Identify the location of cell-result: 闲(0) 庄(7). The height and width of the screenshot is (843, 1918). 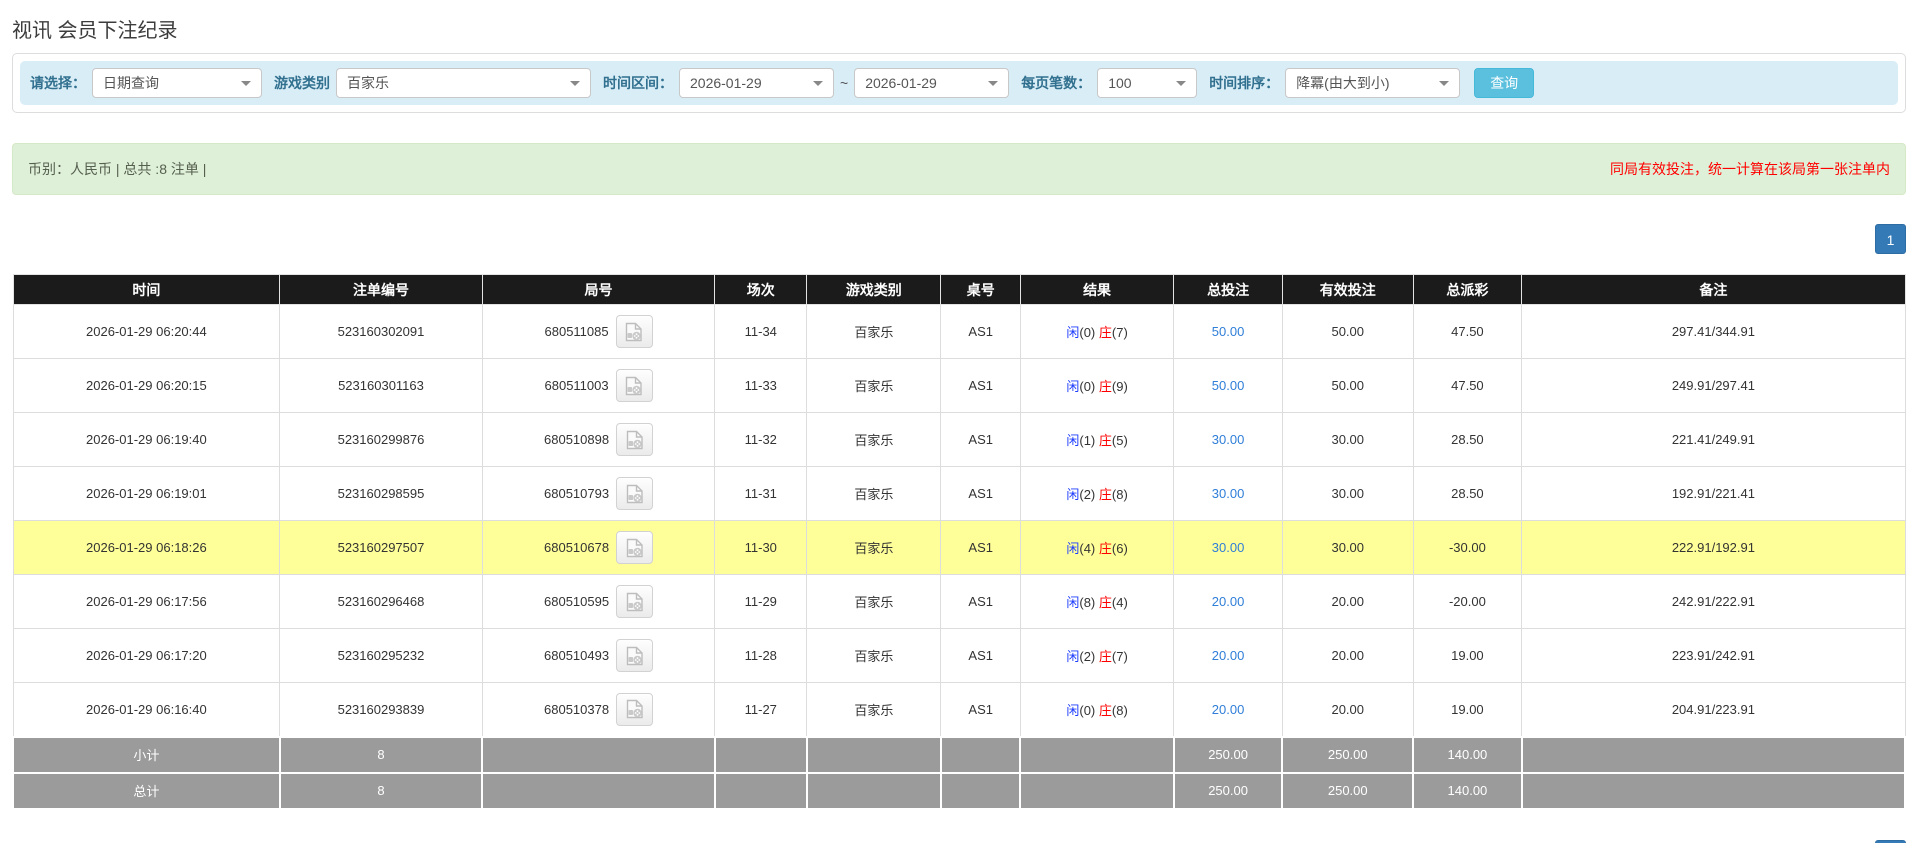
(1097, 331).